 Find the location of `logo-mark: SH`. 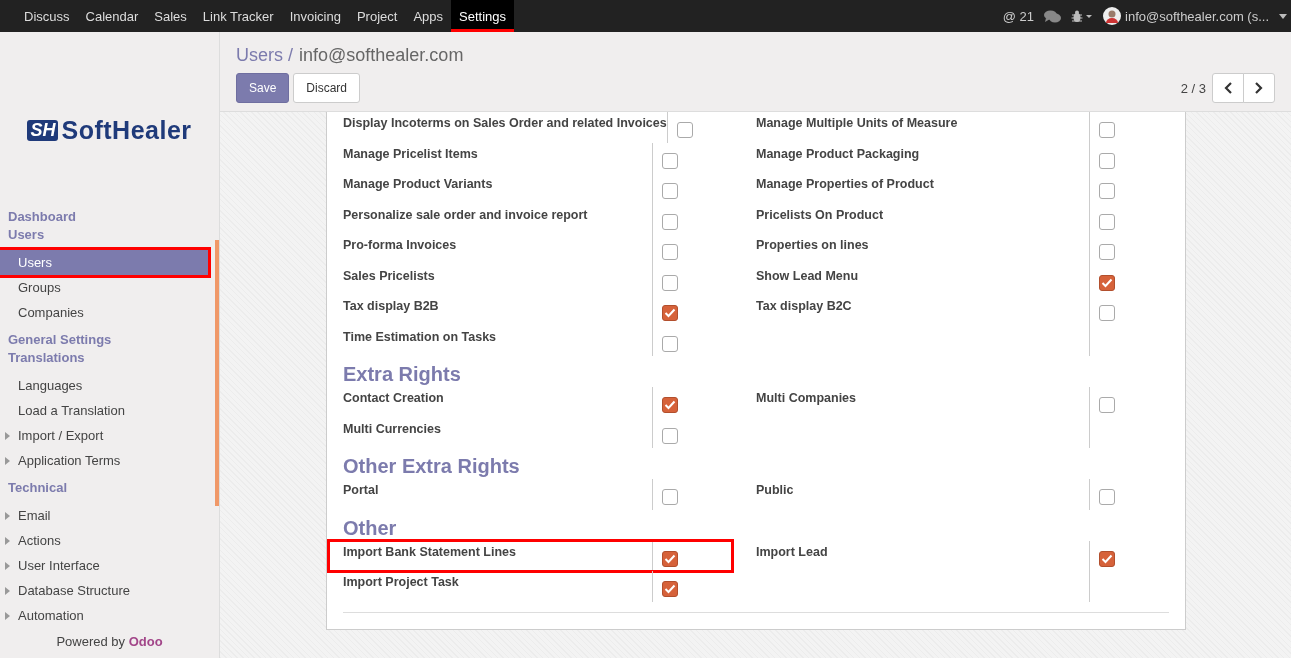

logo-mark: SH is located at coordinates (43, 130).